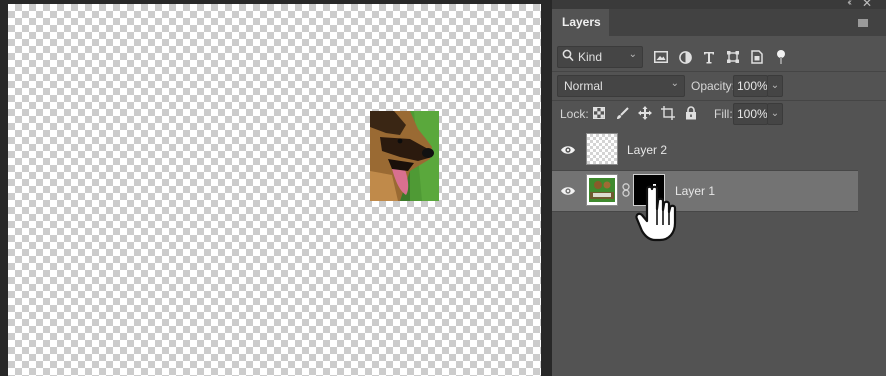  I want to click on hand-pointer-cursor-icon, so click(661, 214).